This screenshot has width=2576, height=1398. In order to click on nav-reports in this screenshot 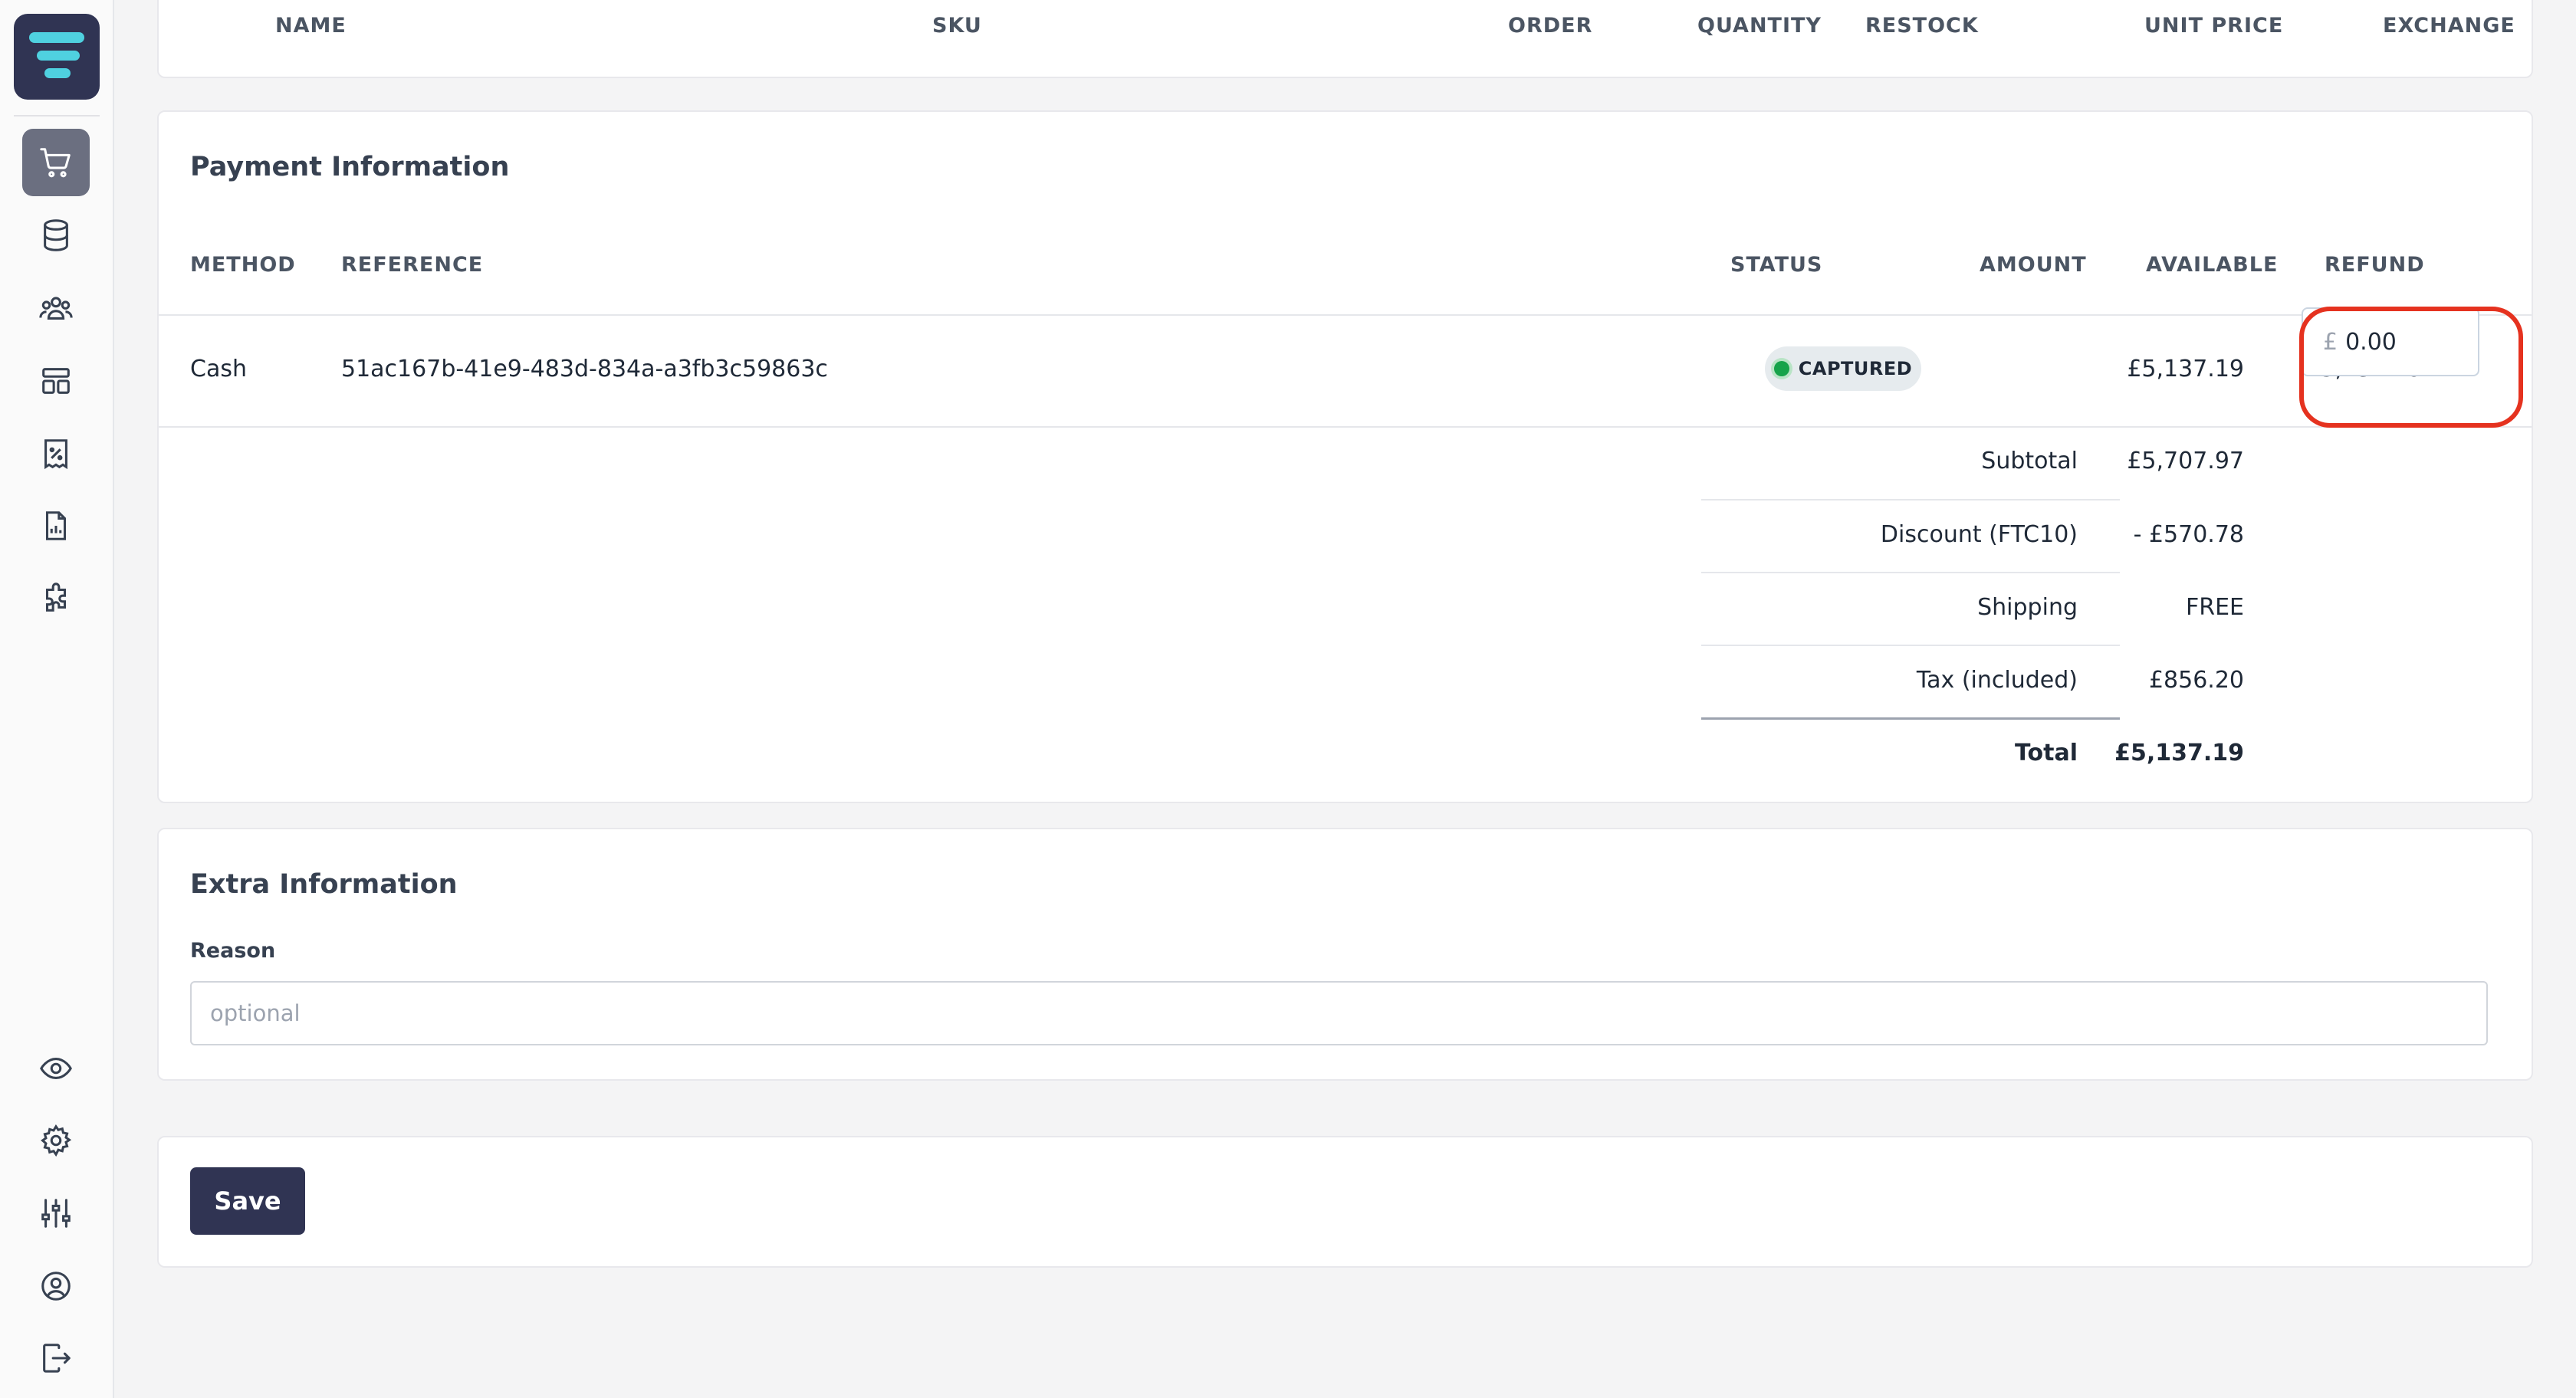, I will do `click(56, 526)`.